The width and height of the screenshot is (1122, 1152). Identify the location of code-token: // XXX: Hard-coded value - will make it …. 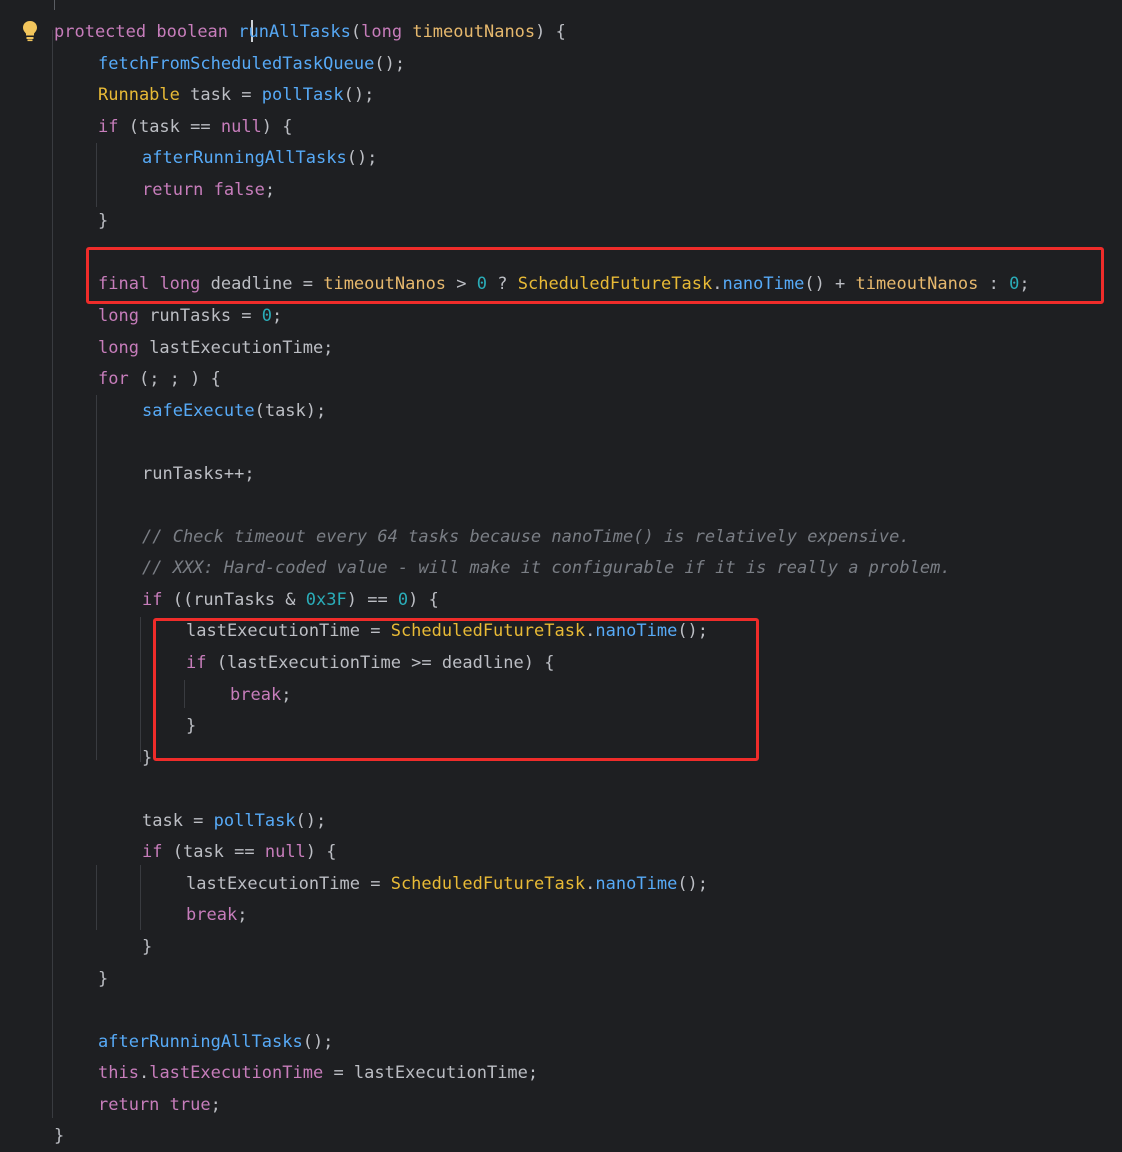
(546, 568).